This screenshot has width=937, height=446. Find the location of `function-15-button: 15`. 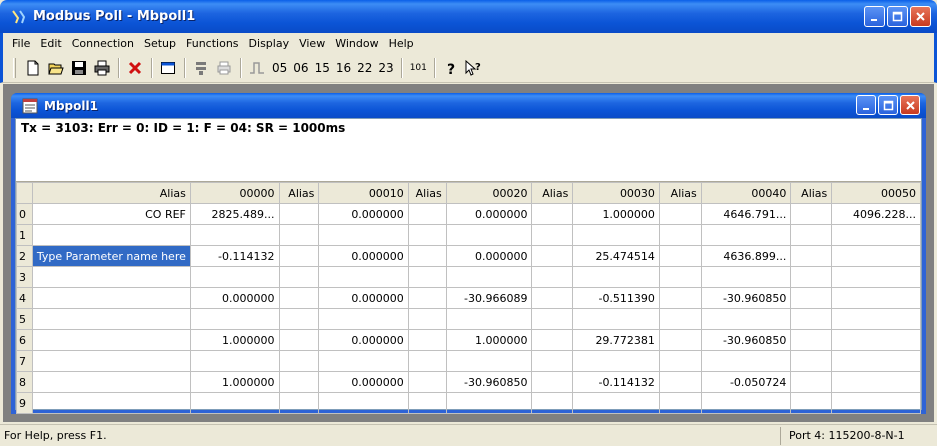

function-15-button: 15 is located at coordinates (322, 68).